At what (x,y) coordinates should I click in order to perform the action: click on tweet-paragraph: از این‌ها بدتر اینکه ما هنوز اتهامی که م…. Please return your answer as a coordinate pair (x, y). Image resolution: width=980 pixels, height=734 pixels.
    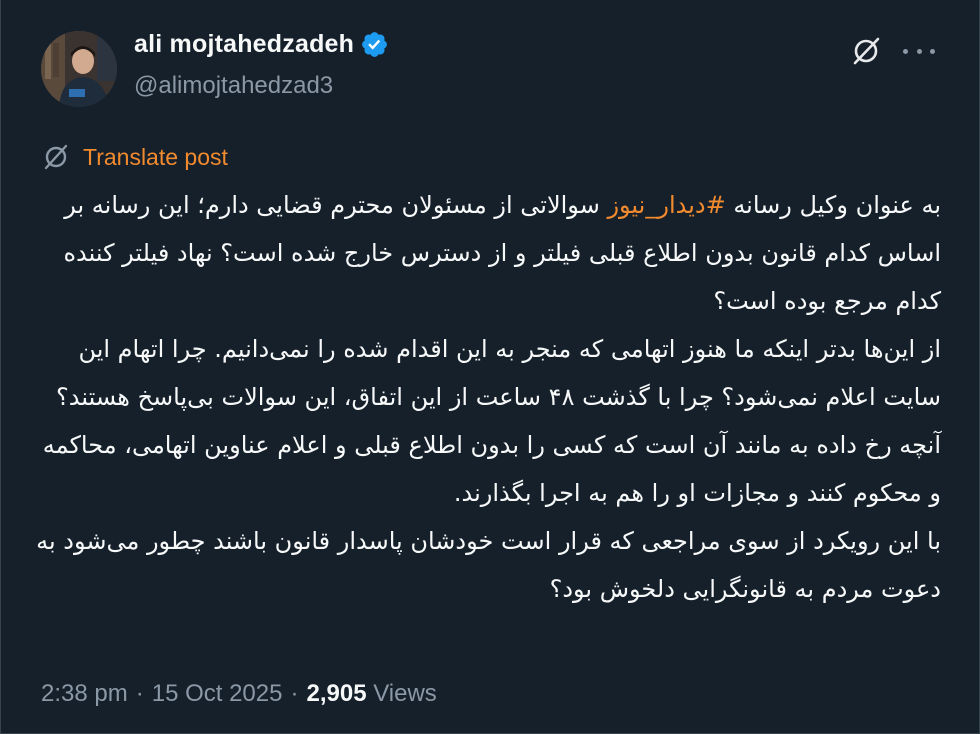
    Looking at the image, I should click on (498, 373).